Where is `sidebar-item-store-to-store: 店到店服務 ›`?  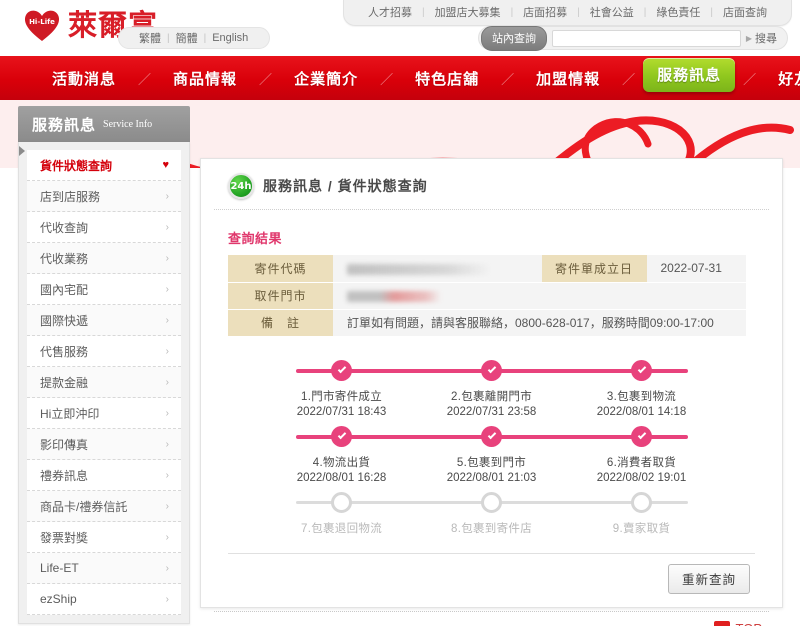 sidebar-item-store-to-store: 店到店服務 › is located at coordinates (104, 196).